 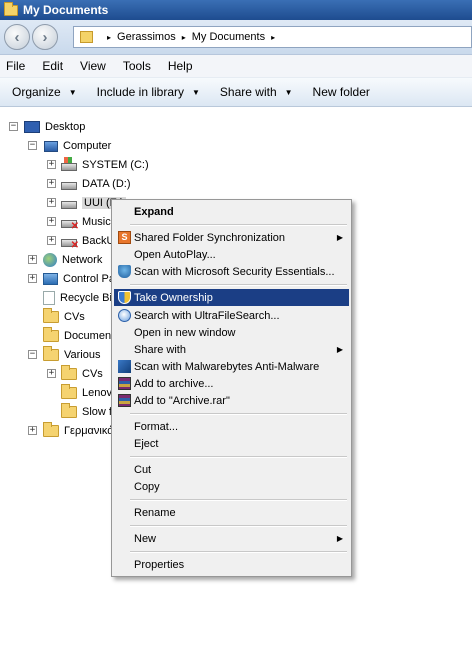 I want to click on menu-item-label: Scan with Malwarebytes Anti-Malware, so click(x=227, y=366).